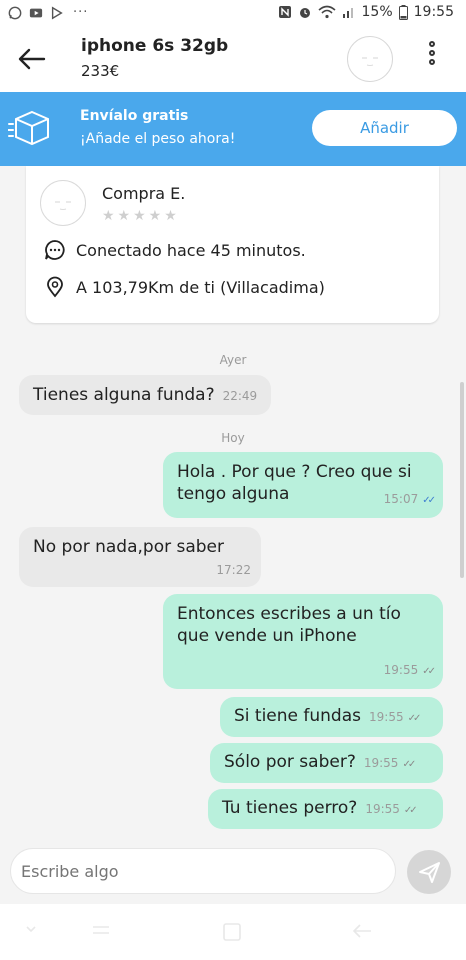 The width and height of the screenshot is (466, 960). What do you see at coordinates (347, 13) in the screenshot?
I see `signal-icon` at bounding box center [347, 13].